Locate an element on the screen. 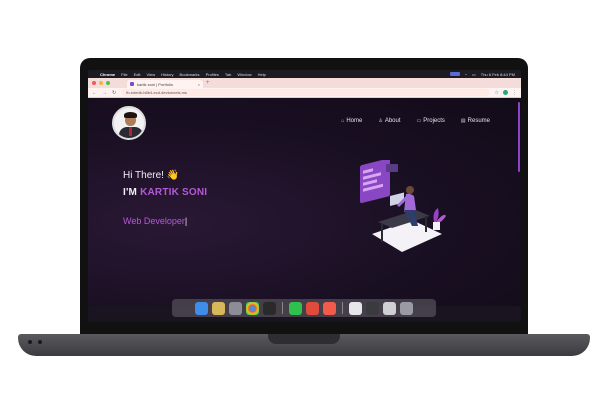  nav-about: ♙ About is located at coordinates (389, 121).